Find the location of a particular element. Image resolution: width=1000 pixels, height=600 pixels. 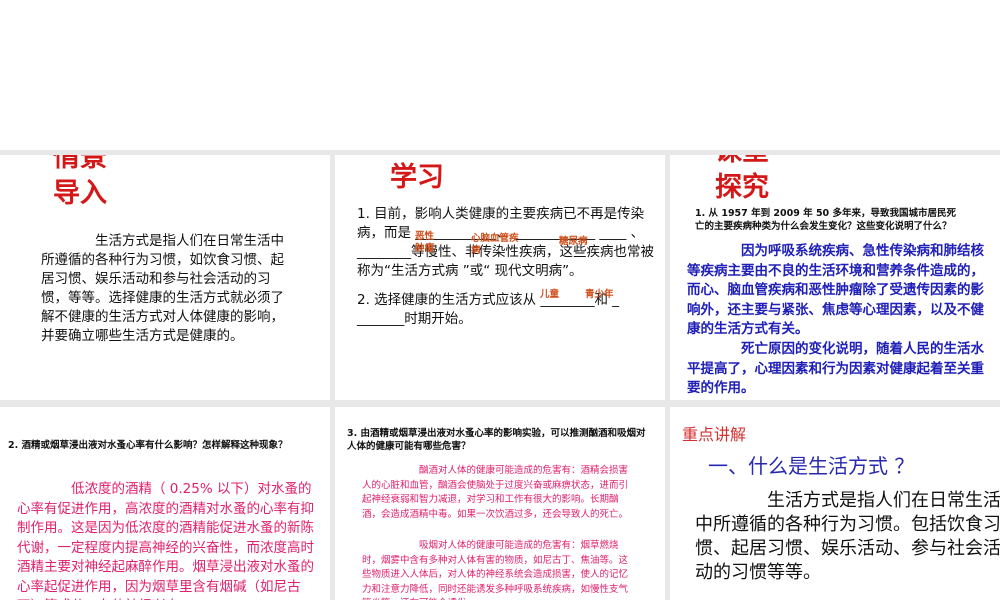

section-heading: 一、什么是生活方式 ？ is located at coordinates (811, 466).